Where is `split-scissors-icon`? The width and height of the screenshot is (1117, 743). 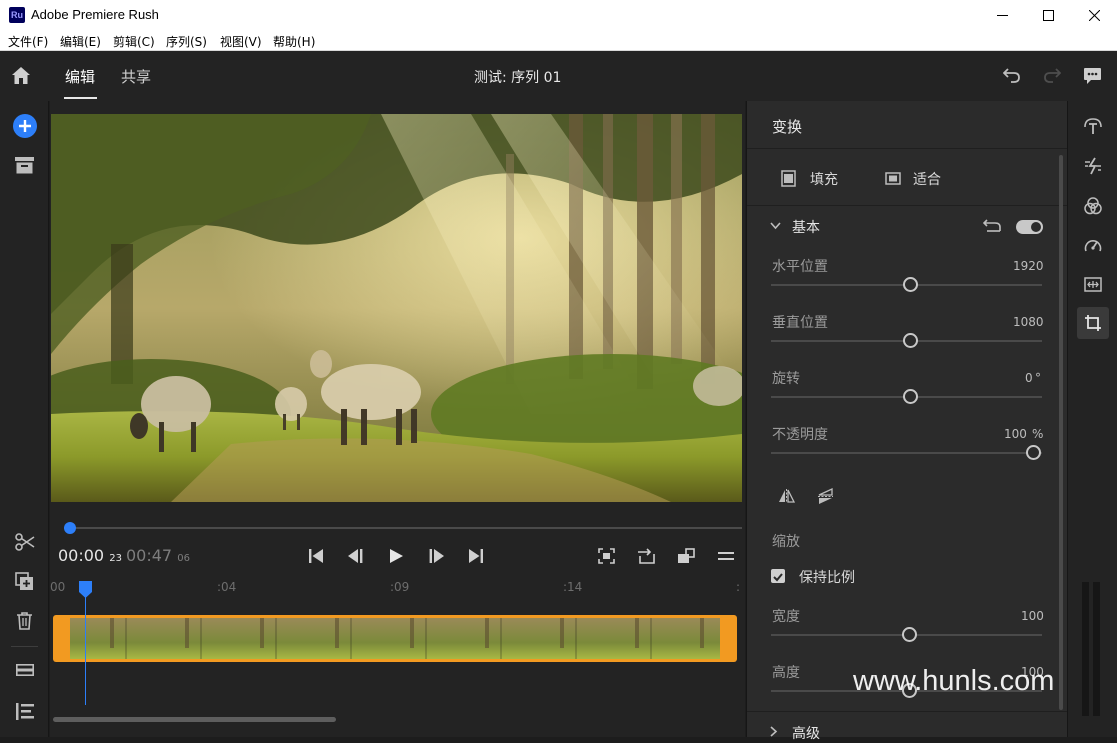
split-scissors-icon is located at coordinates (25, 542).